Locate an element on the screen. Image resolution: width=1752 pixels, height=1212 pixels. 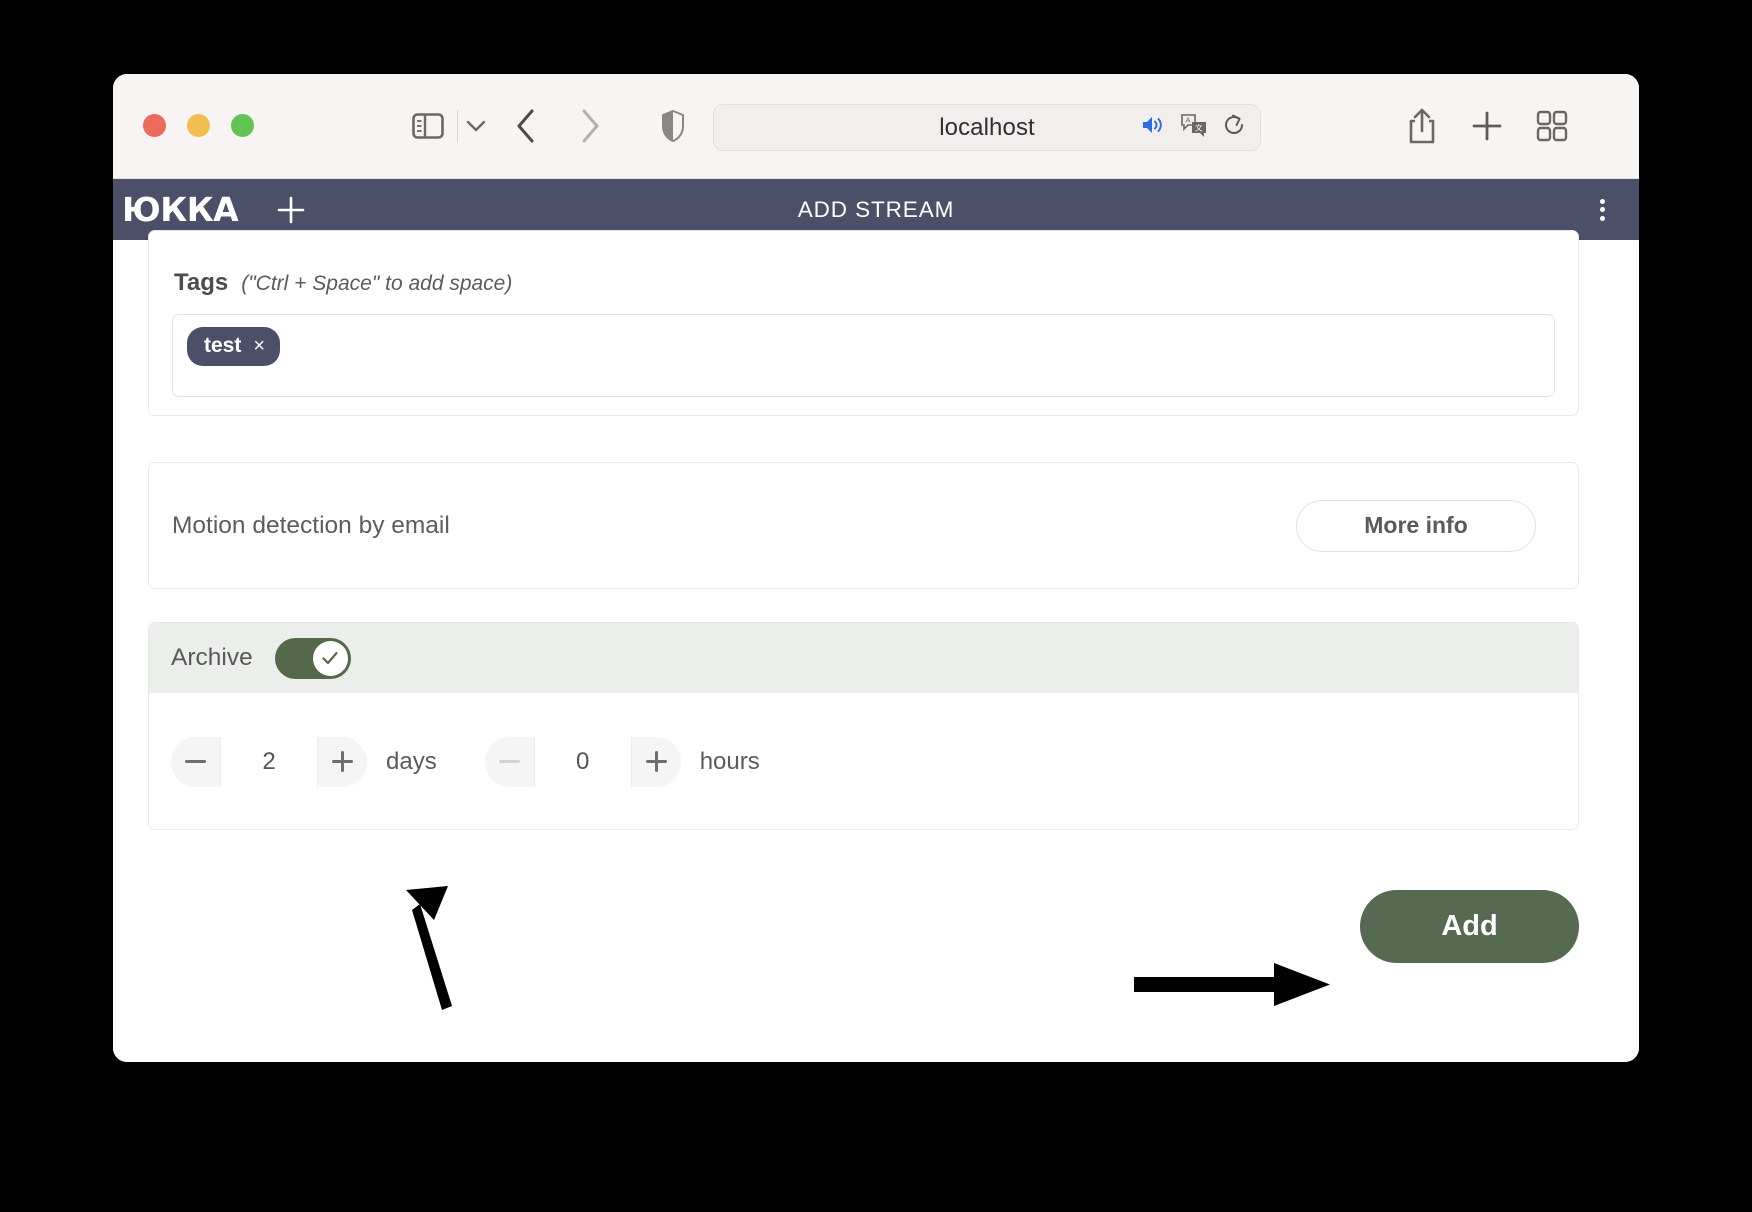
chevron-down-icon is located at coordinates (476, 126).